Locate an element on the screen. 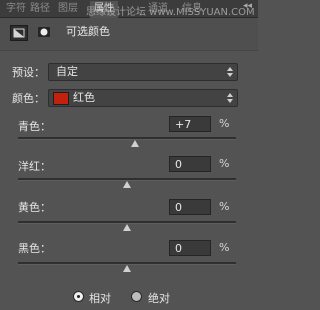 Image resolution: width=320 pixels, height=310 pixels. tab-layers: 图层 is located at coordinates (68, 8).